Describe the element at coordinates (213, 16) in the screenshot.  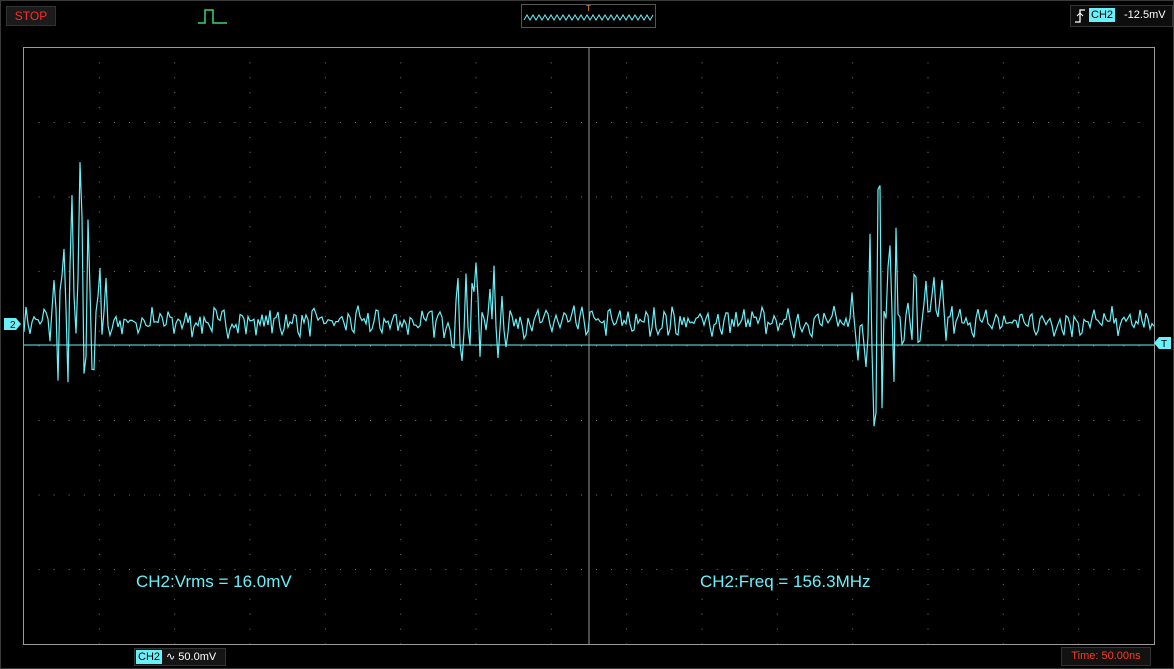
I see `trigger-mode-icon` at that location.